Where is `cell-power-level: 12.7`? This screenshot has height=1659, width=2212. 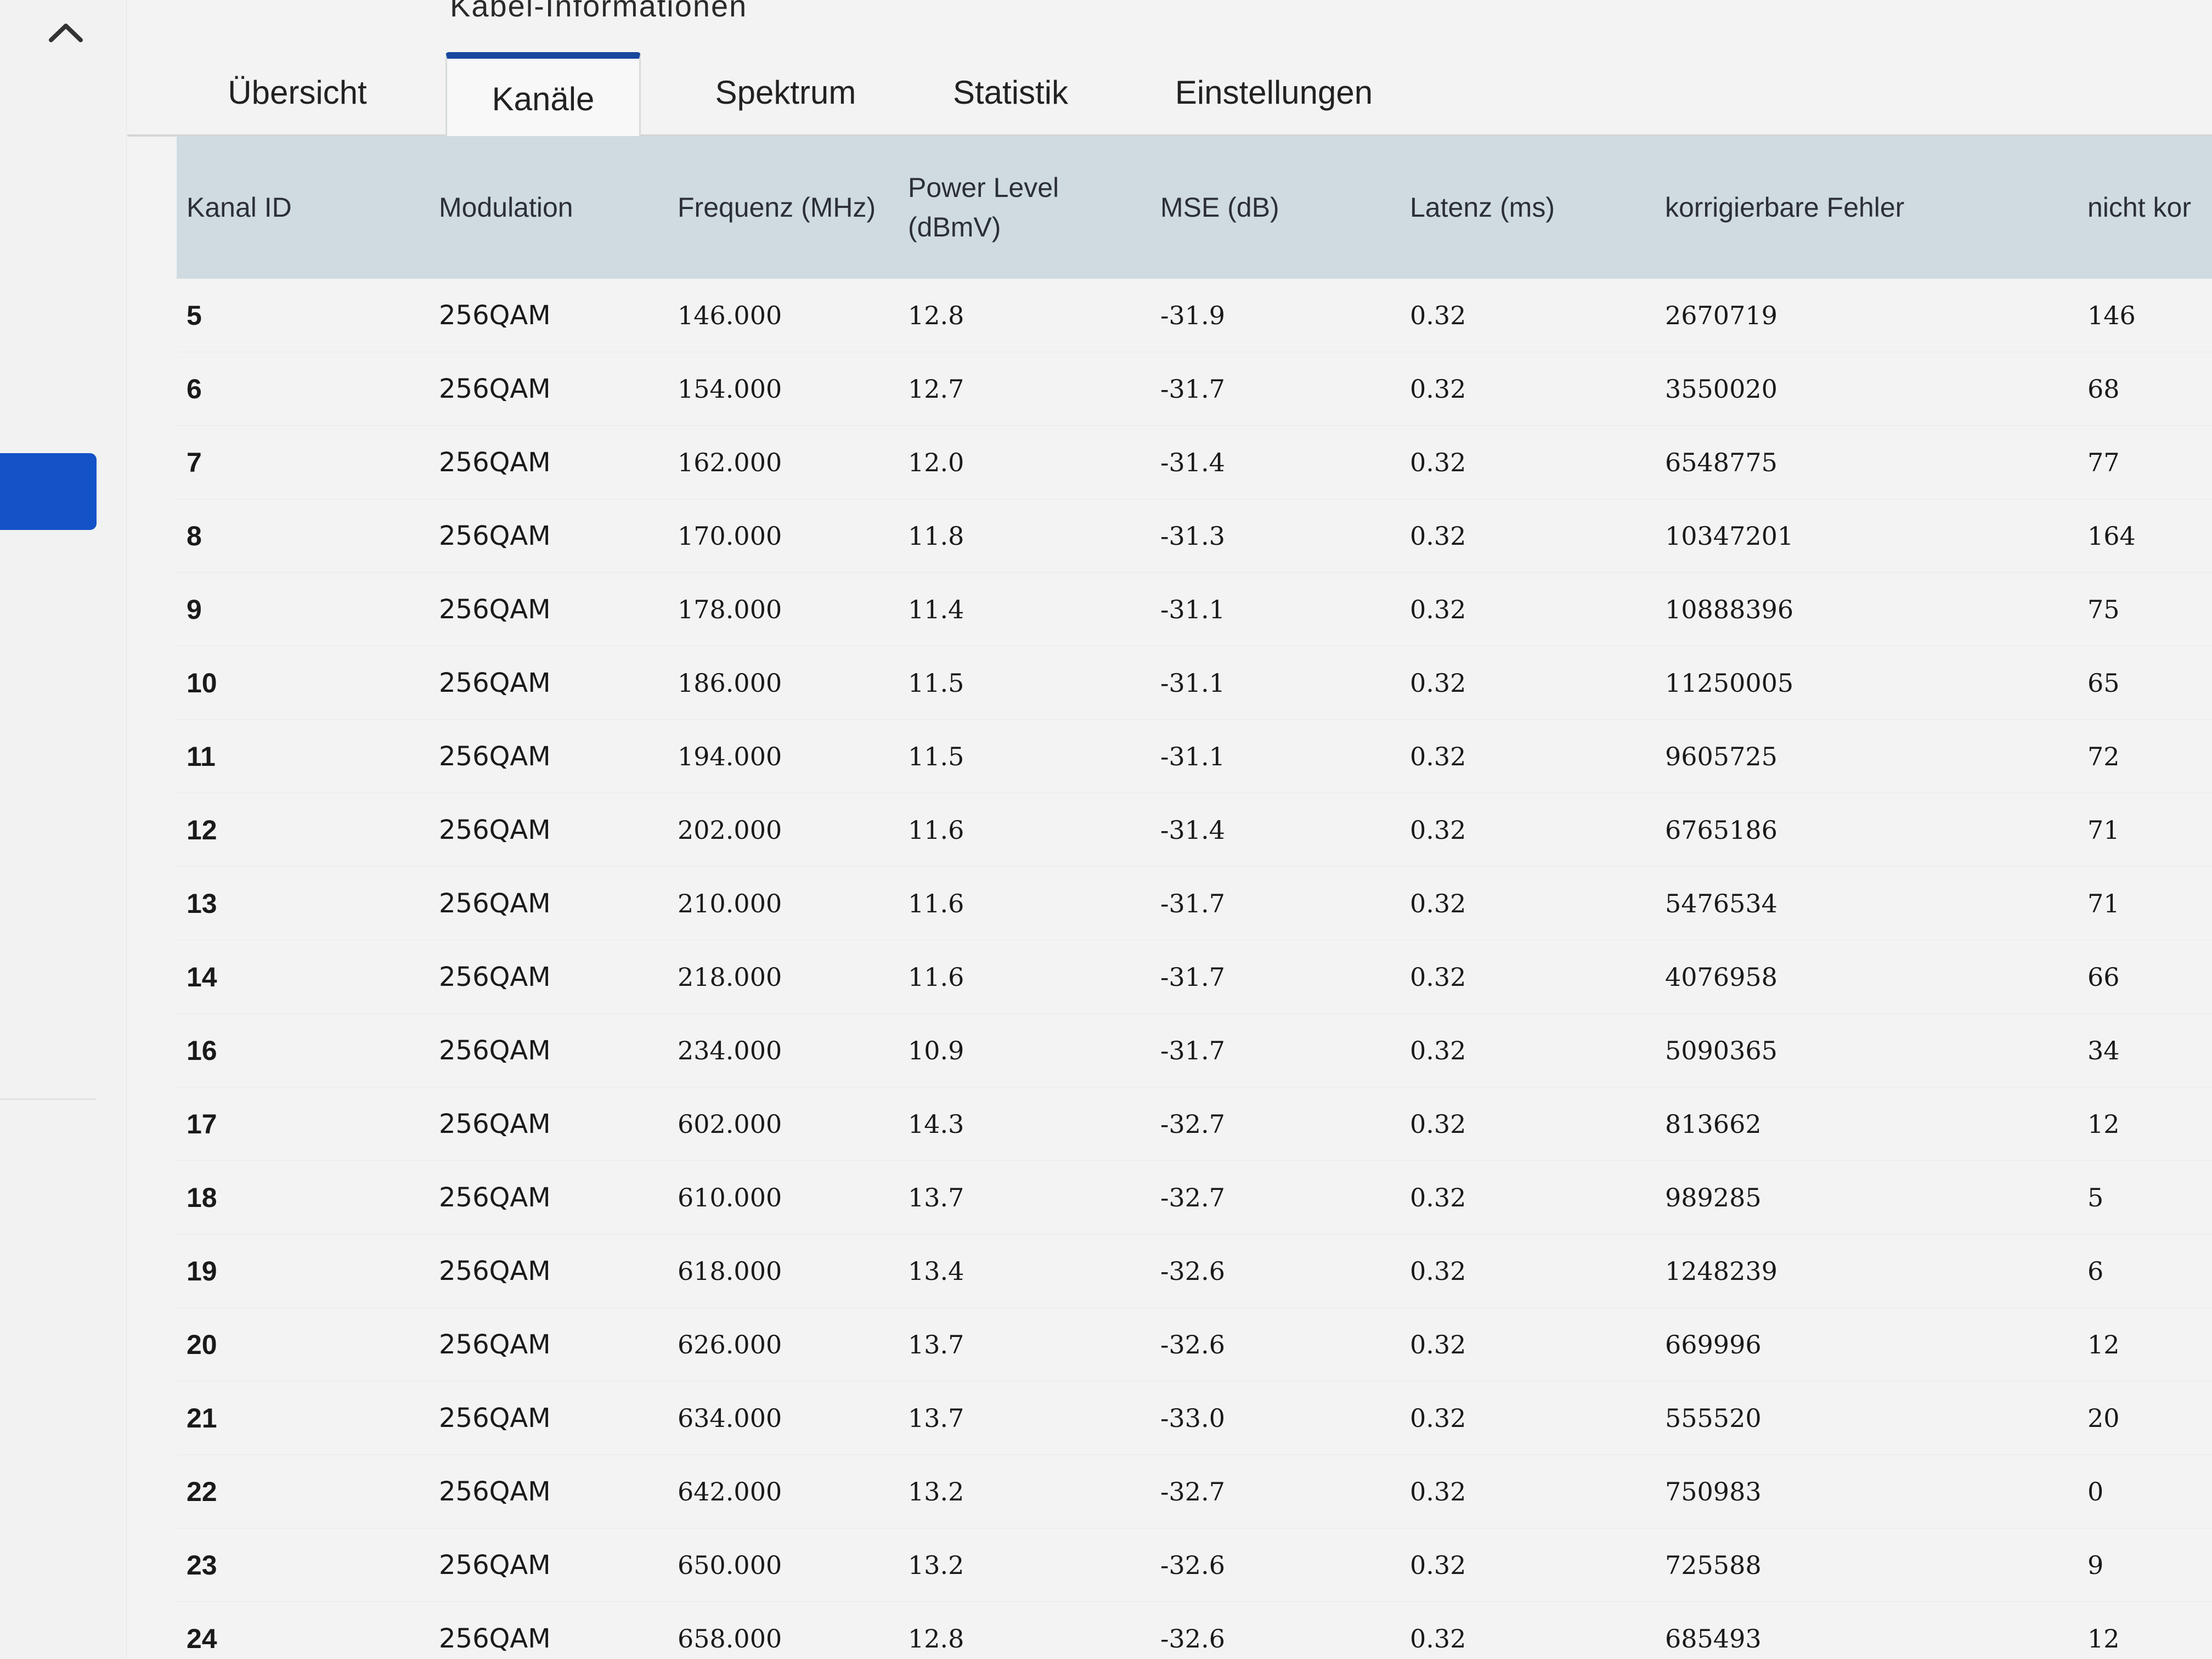
cell-power-level: 12.7 is located at coordinates (936, 389).